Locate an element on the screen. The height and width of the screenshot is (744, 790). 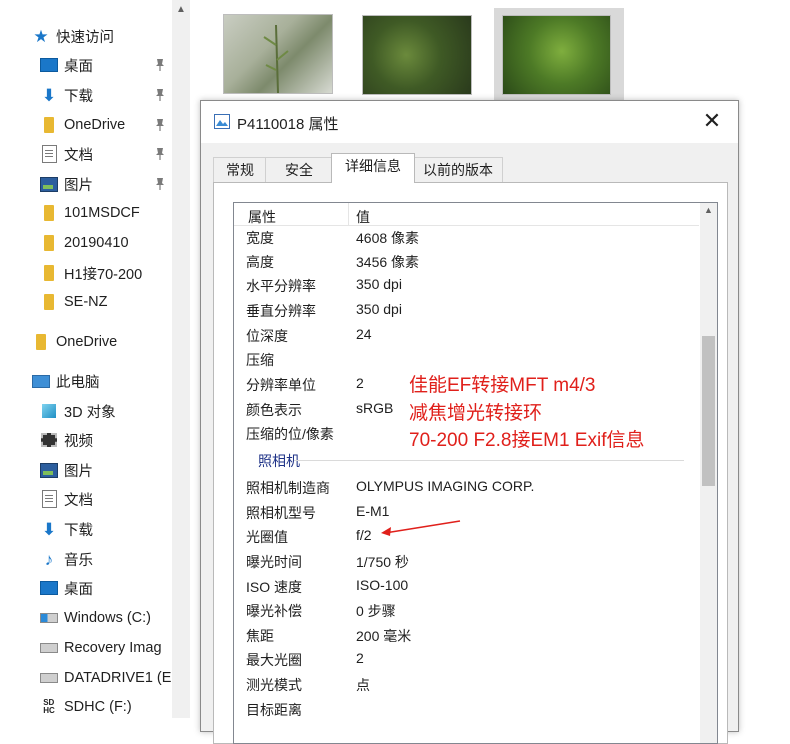
close-icon: ✕ is located at coordinates (712, 120).